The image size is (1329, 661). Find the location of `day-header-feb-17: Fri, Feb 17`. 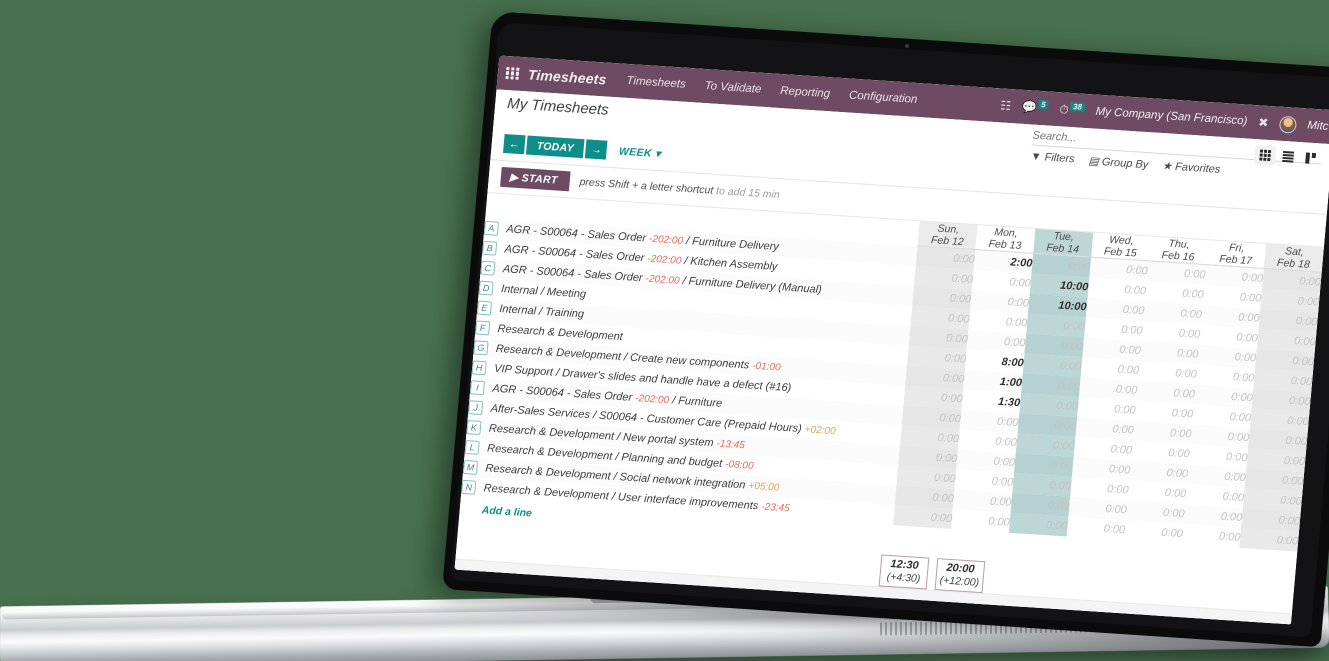

day-header-feb-17: Fri, Feb 17 is located at coordinates (1236, 254).